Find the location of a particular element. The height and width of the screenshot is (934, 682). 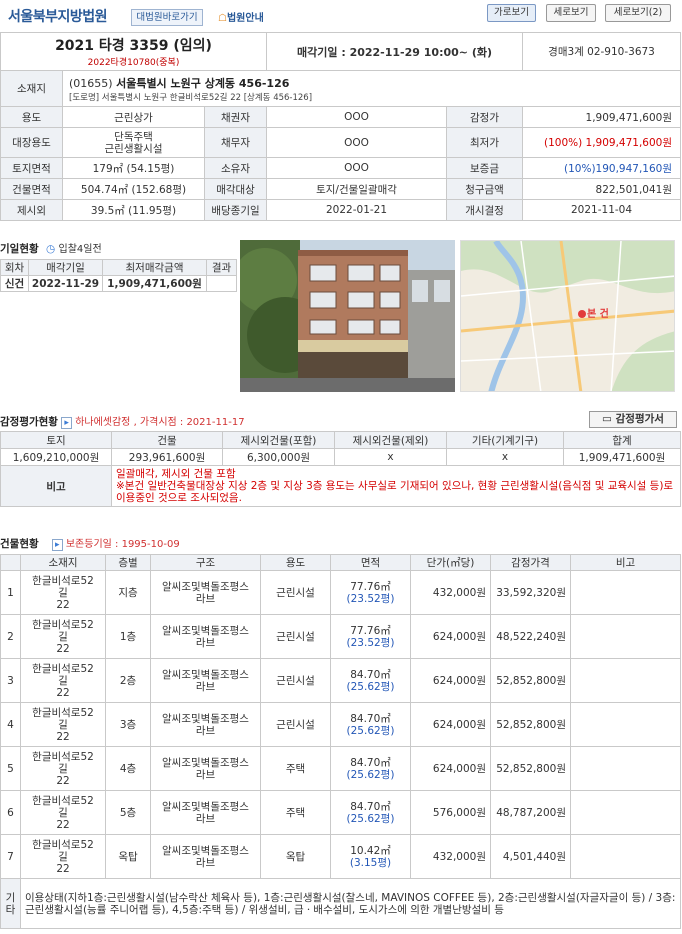

claim-amount-label: 청구금액 is located at coordinates (485, 189).